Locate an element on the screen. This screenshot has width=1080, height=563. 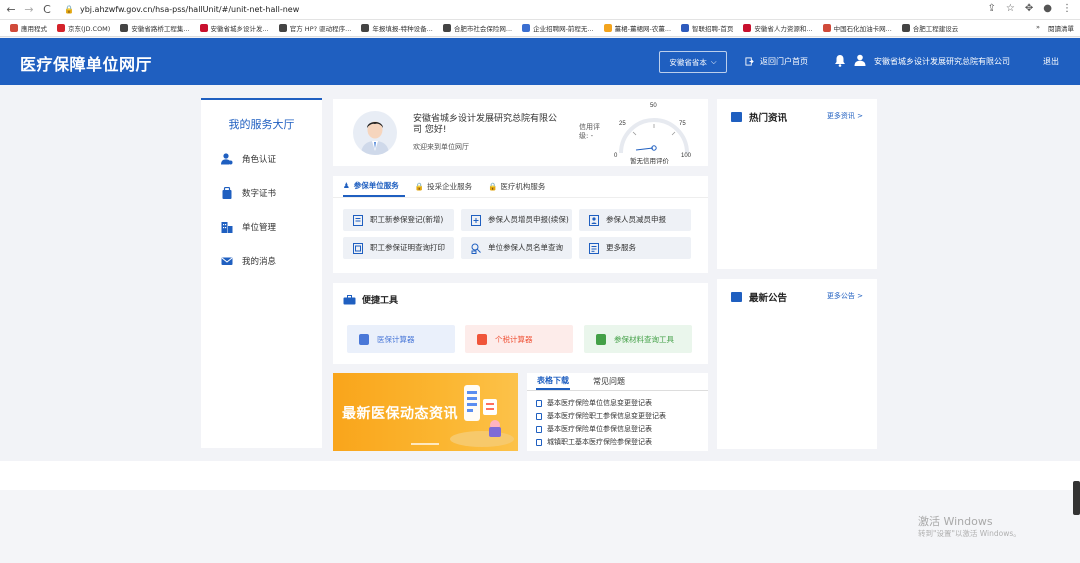
bookmark-item: 合肥工程建设云 is located at coordinates (929, 28).